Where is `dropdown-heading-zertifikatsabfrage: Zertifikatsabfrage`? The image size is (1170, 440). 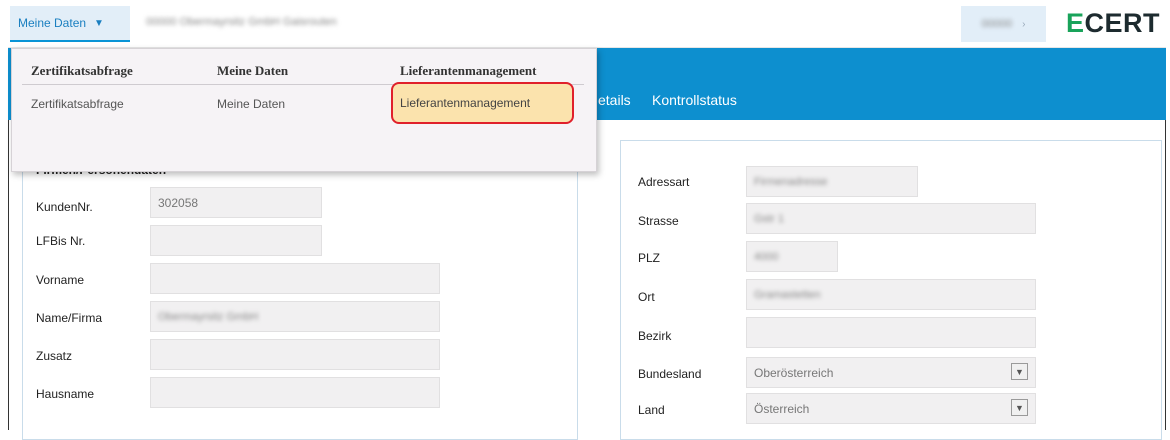 dropdown-heading-zertifikatsabfrage: Zertifikatsabfrage is located at coordinates (82, 70).